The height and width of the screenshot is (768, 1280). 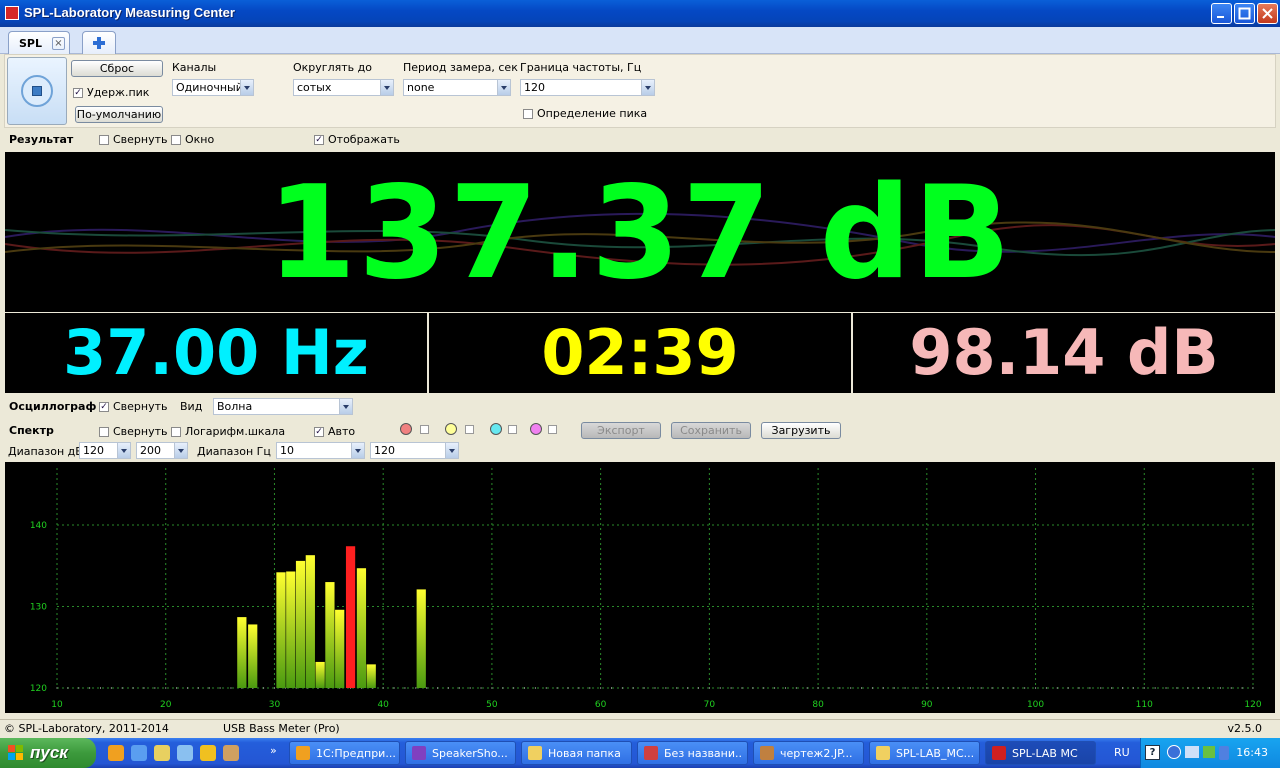 I want to click on network-icon, so click(x=1192, y=752).